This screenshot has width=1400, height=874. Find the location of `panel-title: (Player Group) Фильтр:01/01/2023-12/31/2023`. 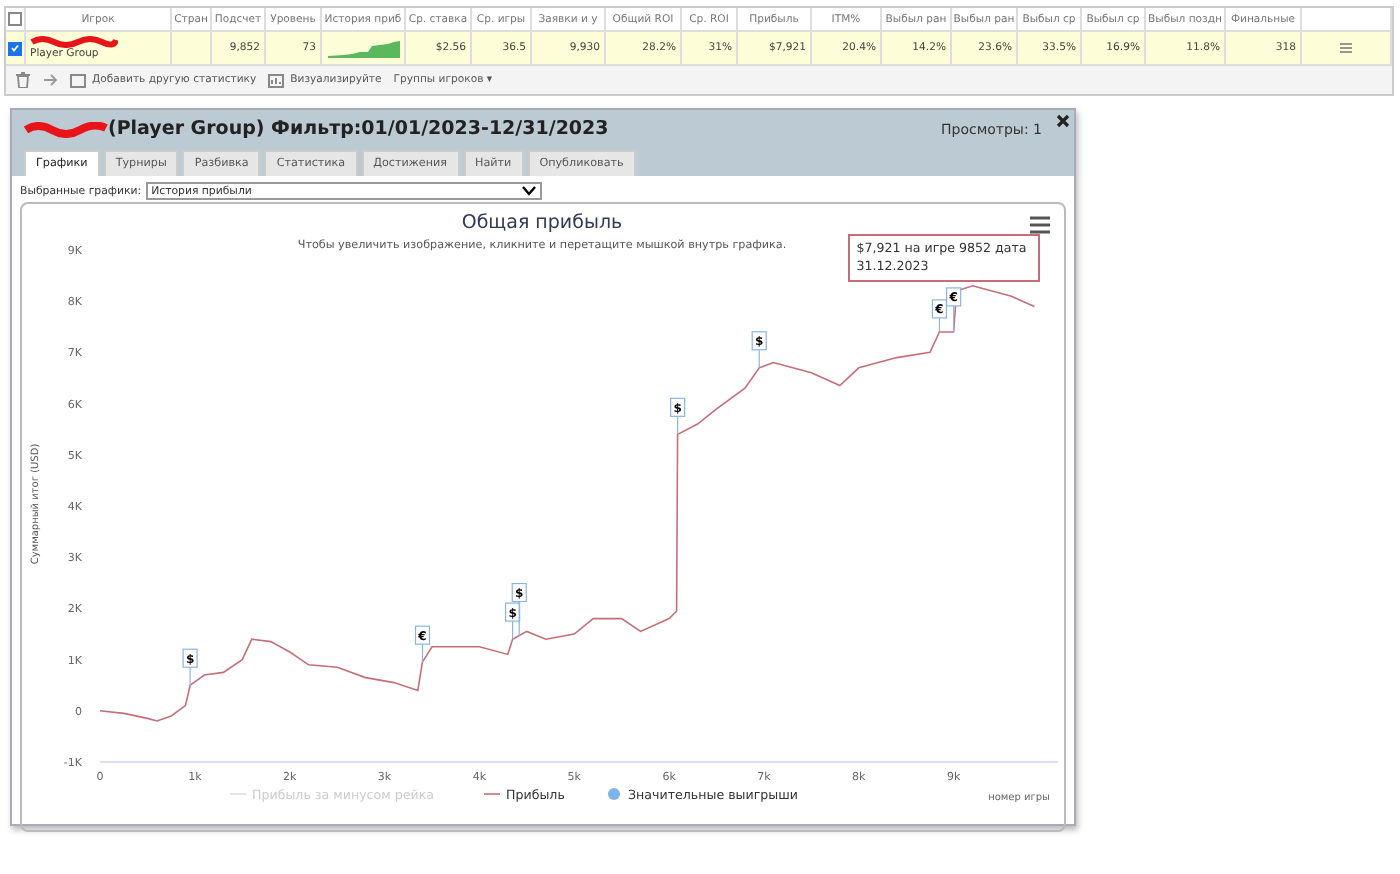

panel-title: (Player Group) Фильтр:01/01/2023-12/31/2023 is located at coordinates (358, 129).